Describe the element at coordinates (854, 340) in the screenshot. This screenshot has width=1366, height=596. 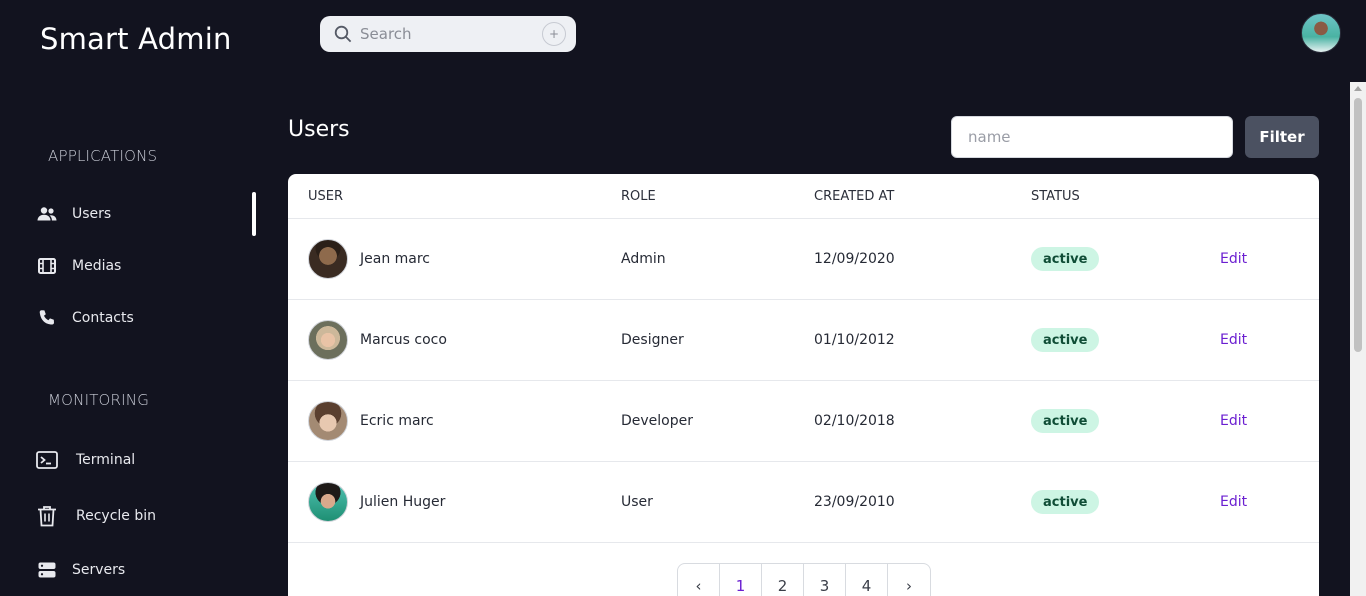
I see `created-at: 01/10/2012` at that location.